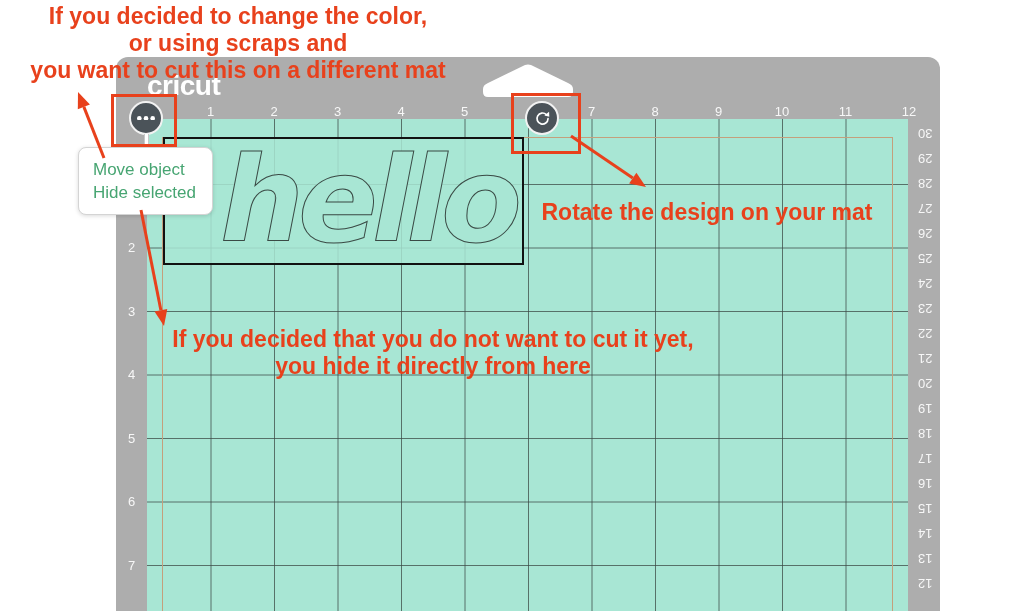 Image resolution: width=1024 pixels, height=611 pixels. I want to click on ruler-number: 18, so click(925, 433).